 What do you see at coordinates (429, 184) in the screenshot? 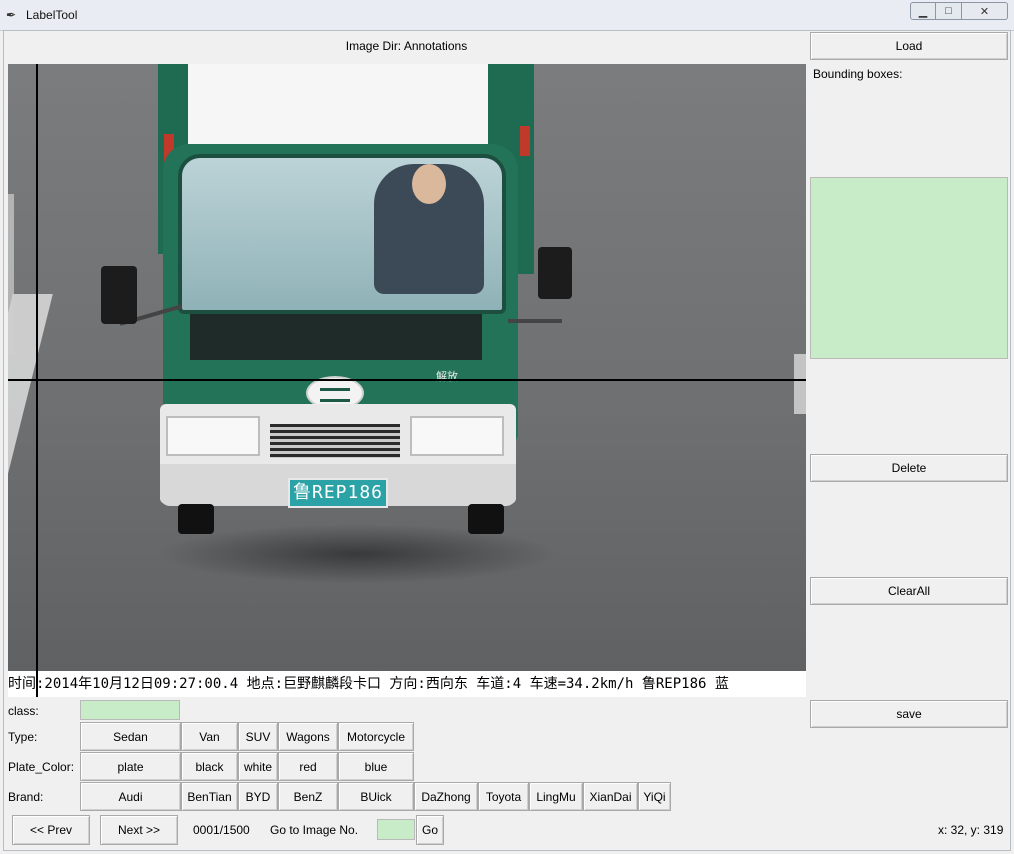
I see `driver-head` at bounding box center [429, 184].